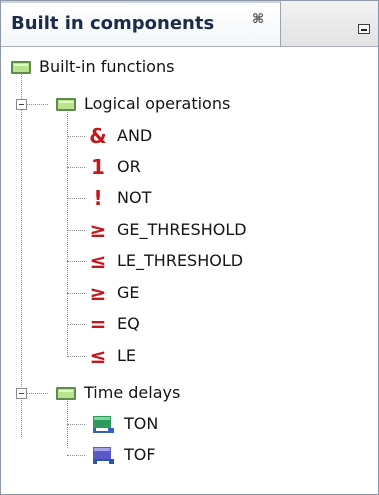 Image resolution: width=379 pixels, height=495 pixels. What do you see at coordinates (129, 166) in the screenshot?
I see `tree-item-label: OR` at bounding box center [129, 166].